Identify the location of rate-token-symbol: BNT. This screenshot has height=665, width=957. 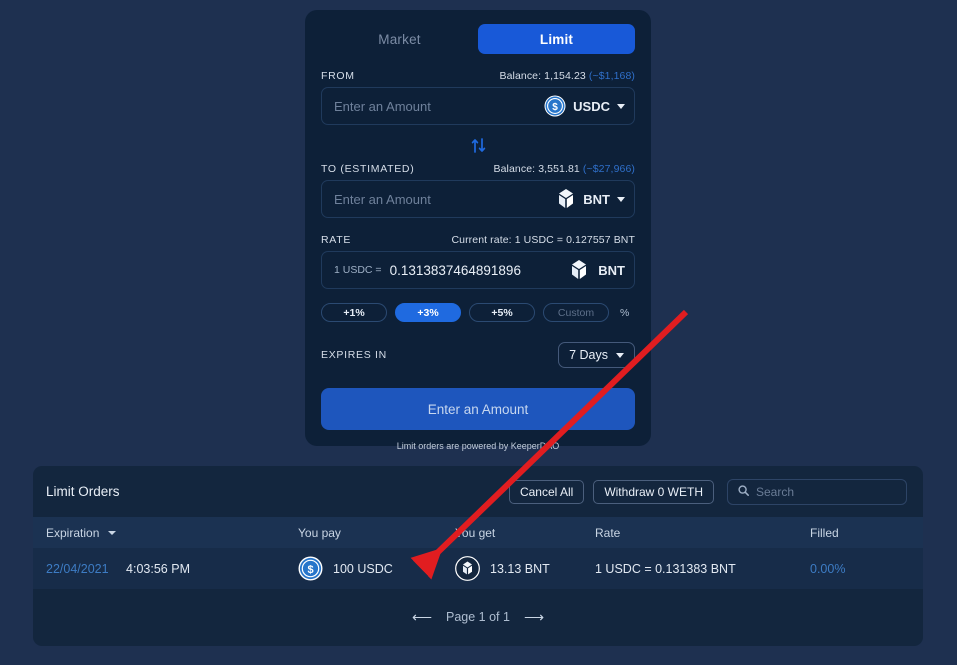
(611, 270).